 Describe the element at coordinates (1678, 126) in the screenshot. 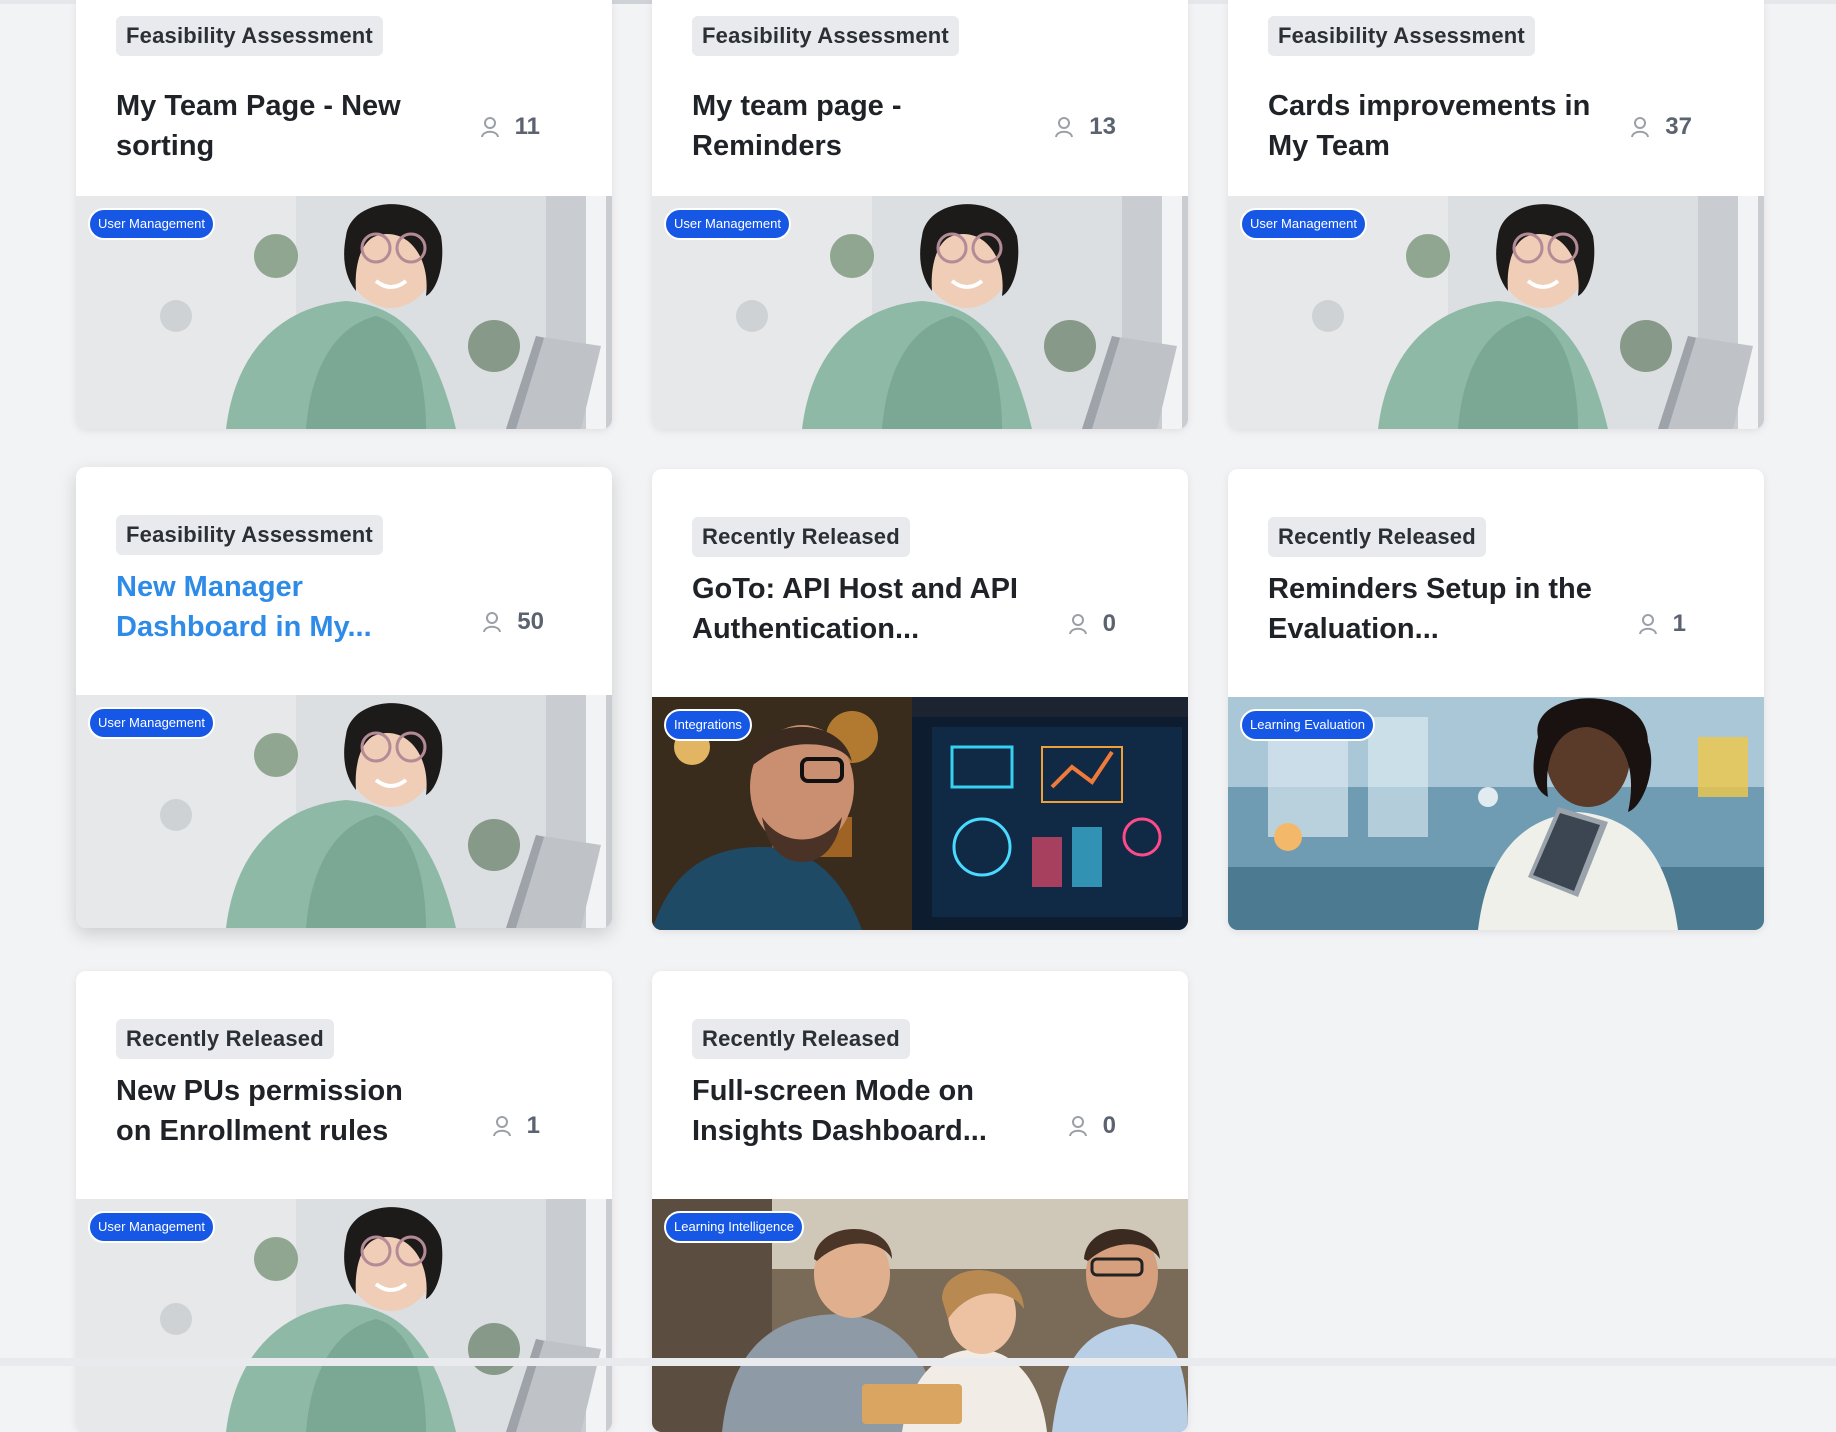

I see `followers-value: 37` at that location.